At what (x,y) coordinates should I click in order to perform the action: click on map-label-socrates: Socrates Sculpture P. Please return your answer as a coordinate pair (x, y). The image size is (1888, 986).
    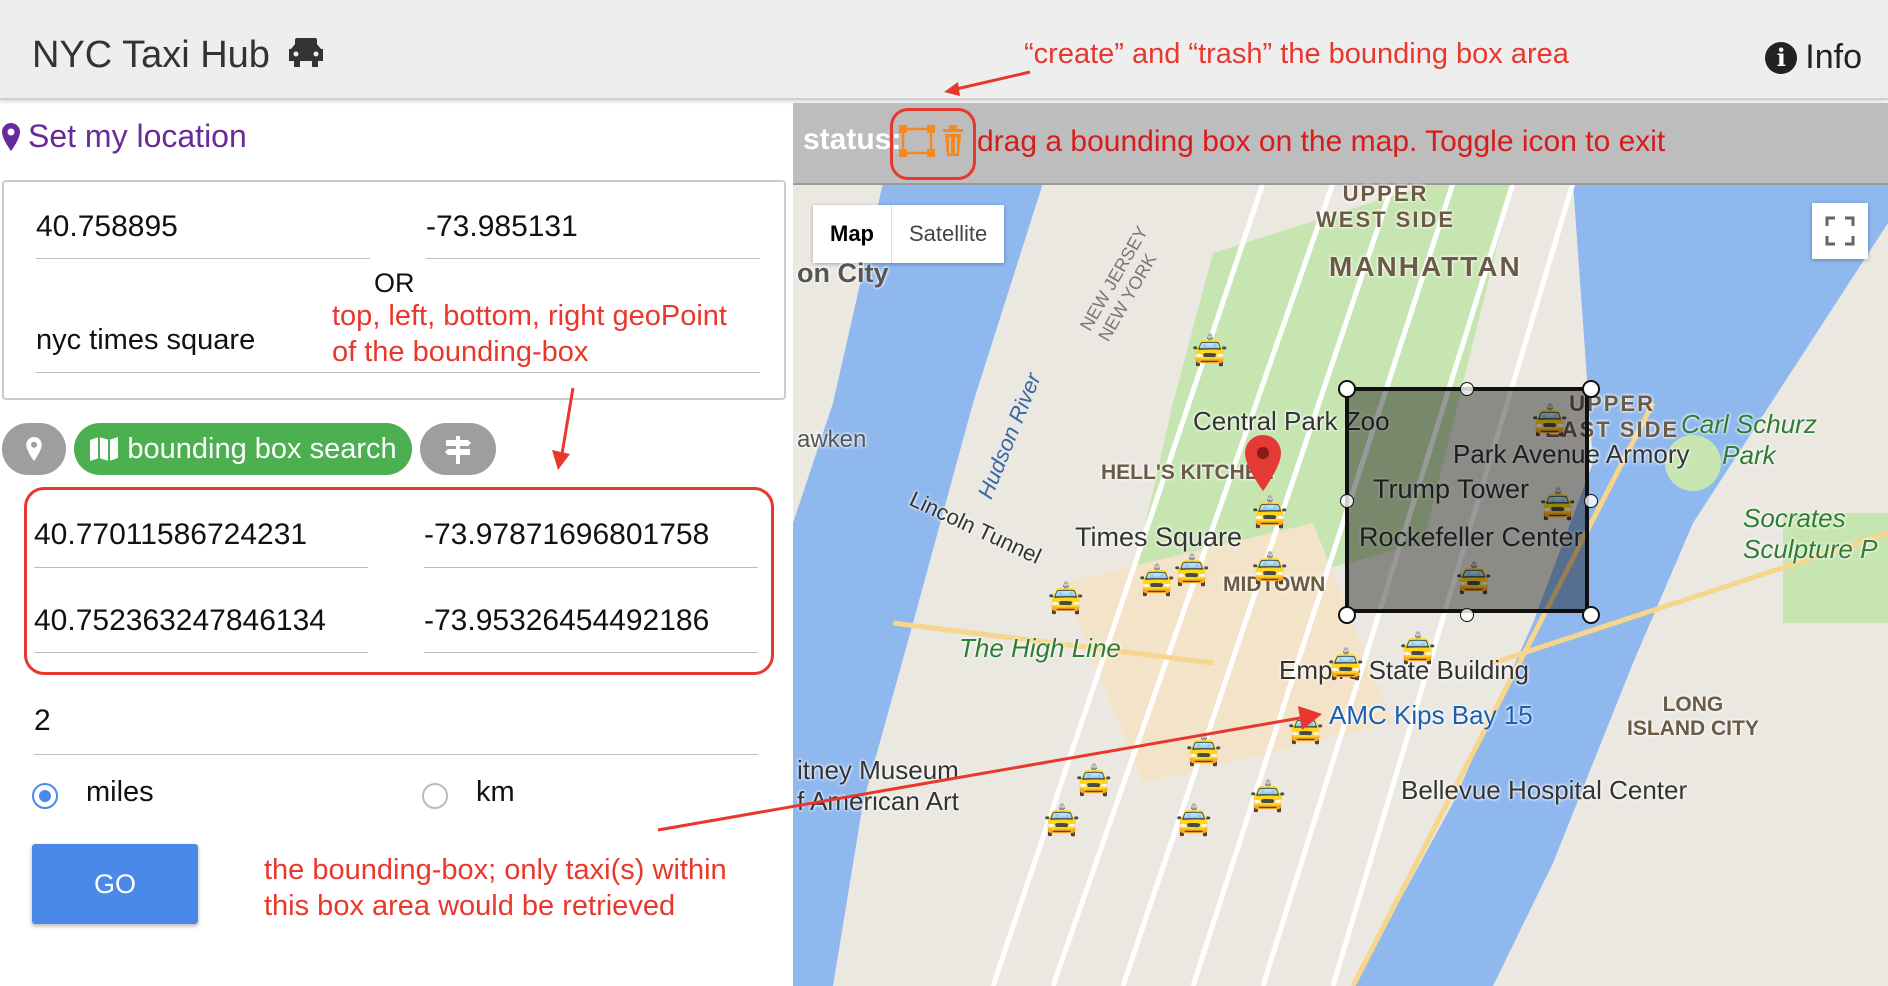
    Looking at the image, I should click on (1810, 534).